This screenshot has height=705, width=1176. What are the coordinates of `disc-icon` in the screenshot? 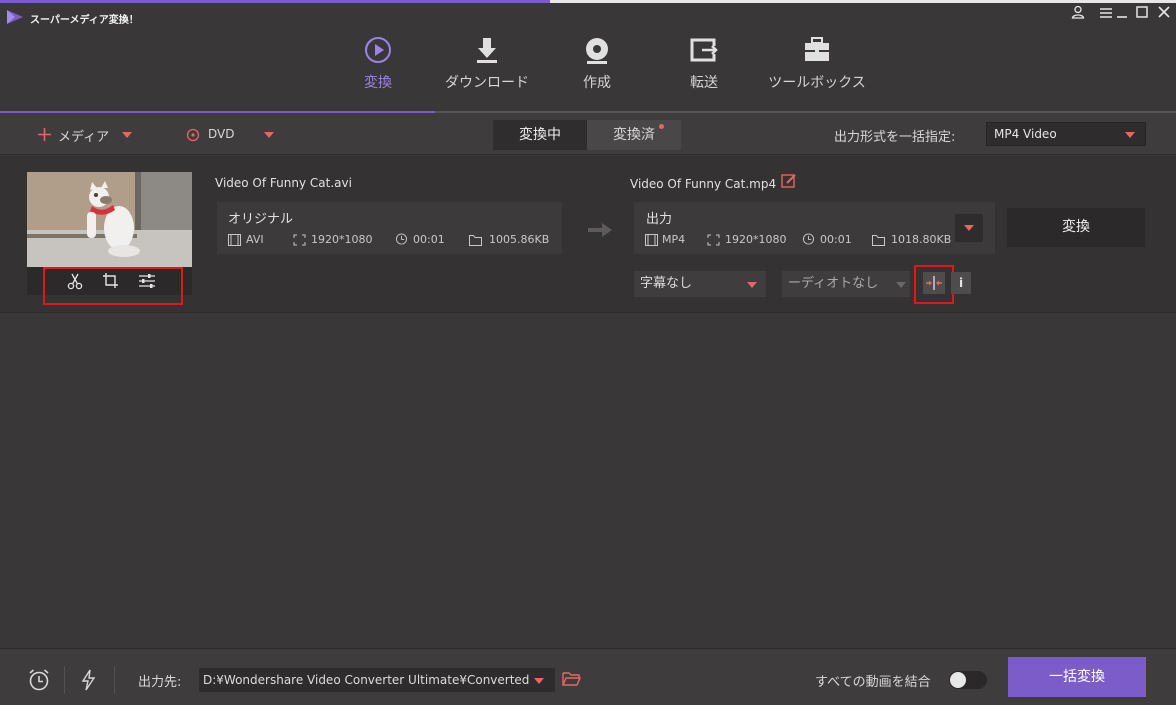 It's located at (597, 51).